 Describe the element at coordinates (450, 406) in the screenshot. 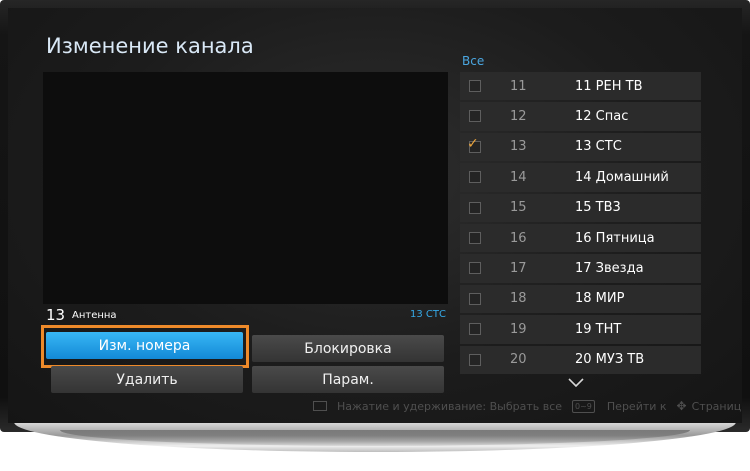

I see `hint-select-all: Нажатие и удерживание: Выбрать все` at that location.